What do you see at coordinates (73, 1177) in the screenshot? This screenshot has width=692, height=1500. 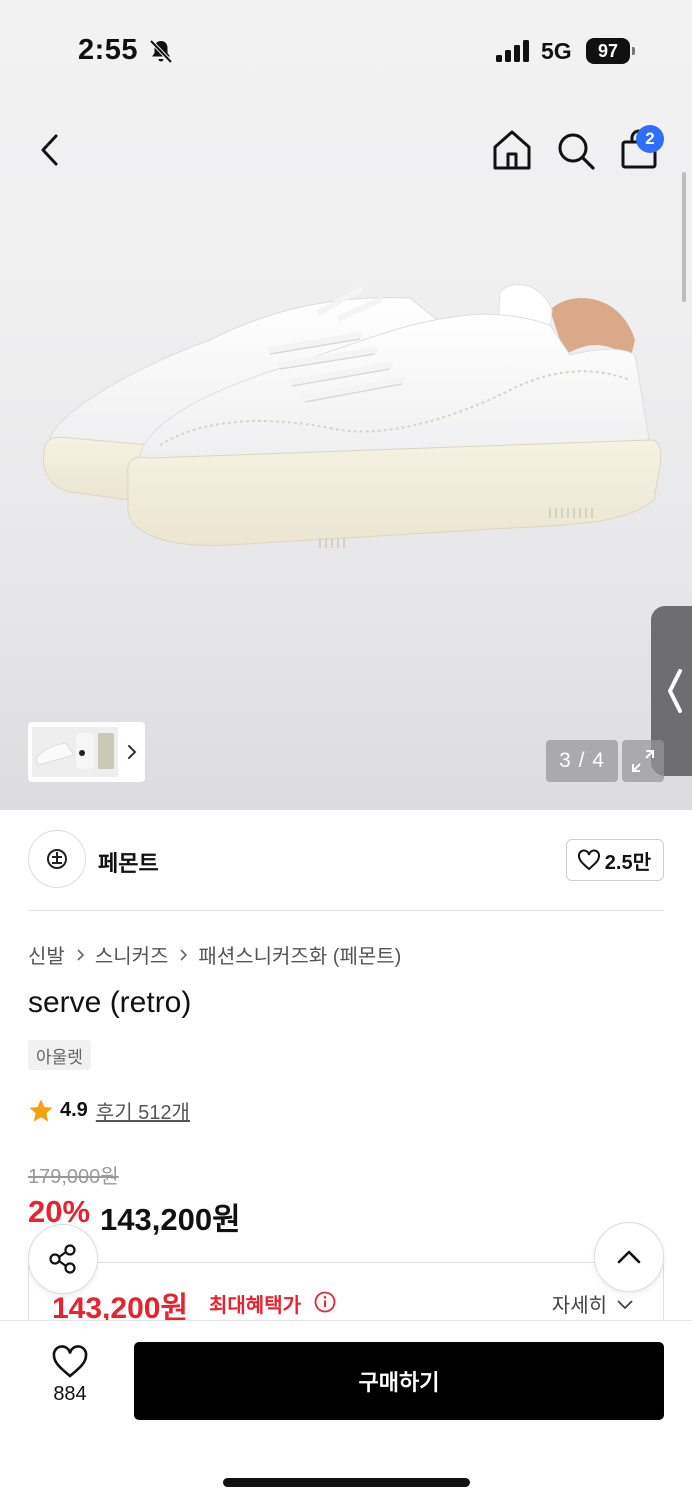 I see `original-price: 179,000원` at bounding box center [73, 1177].